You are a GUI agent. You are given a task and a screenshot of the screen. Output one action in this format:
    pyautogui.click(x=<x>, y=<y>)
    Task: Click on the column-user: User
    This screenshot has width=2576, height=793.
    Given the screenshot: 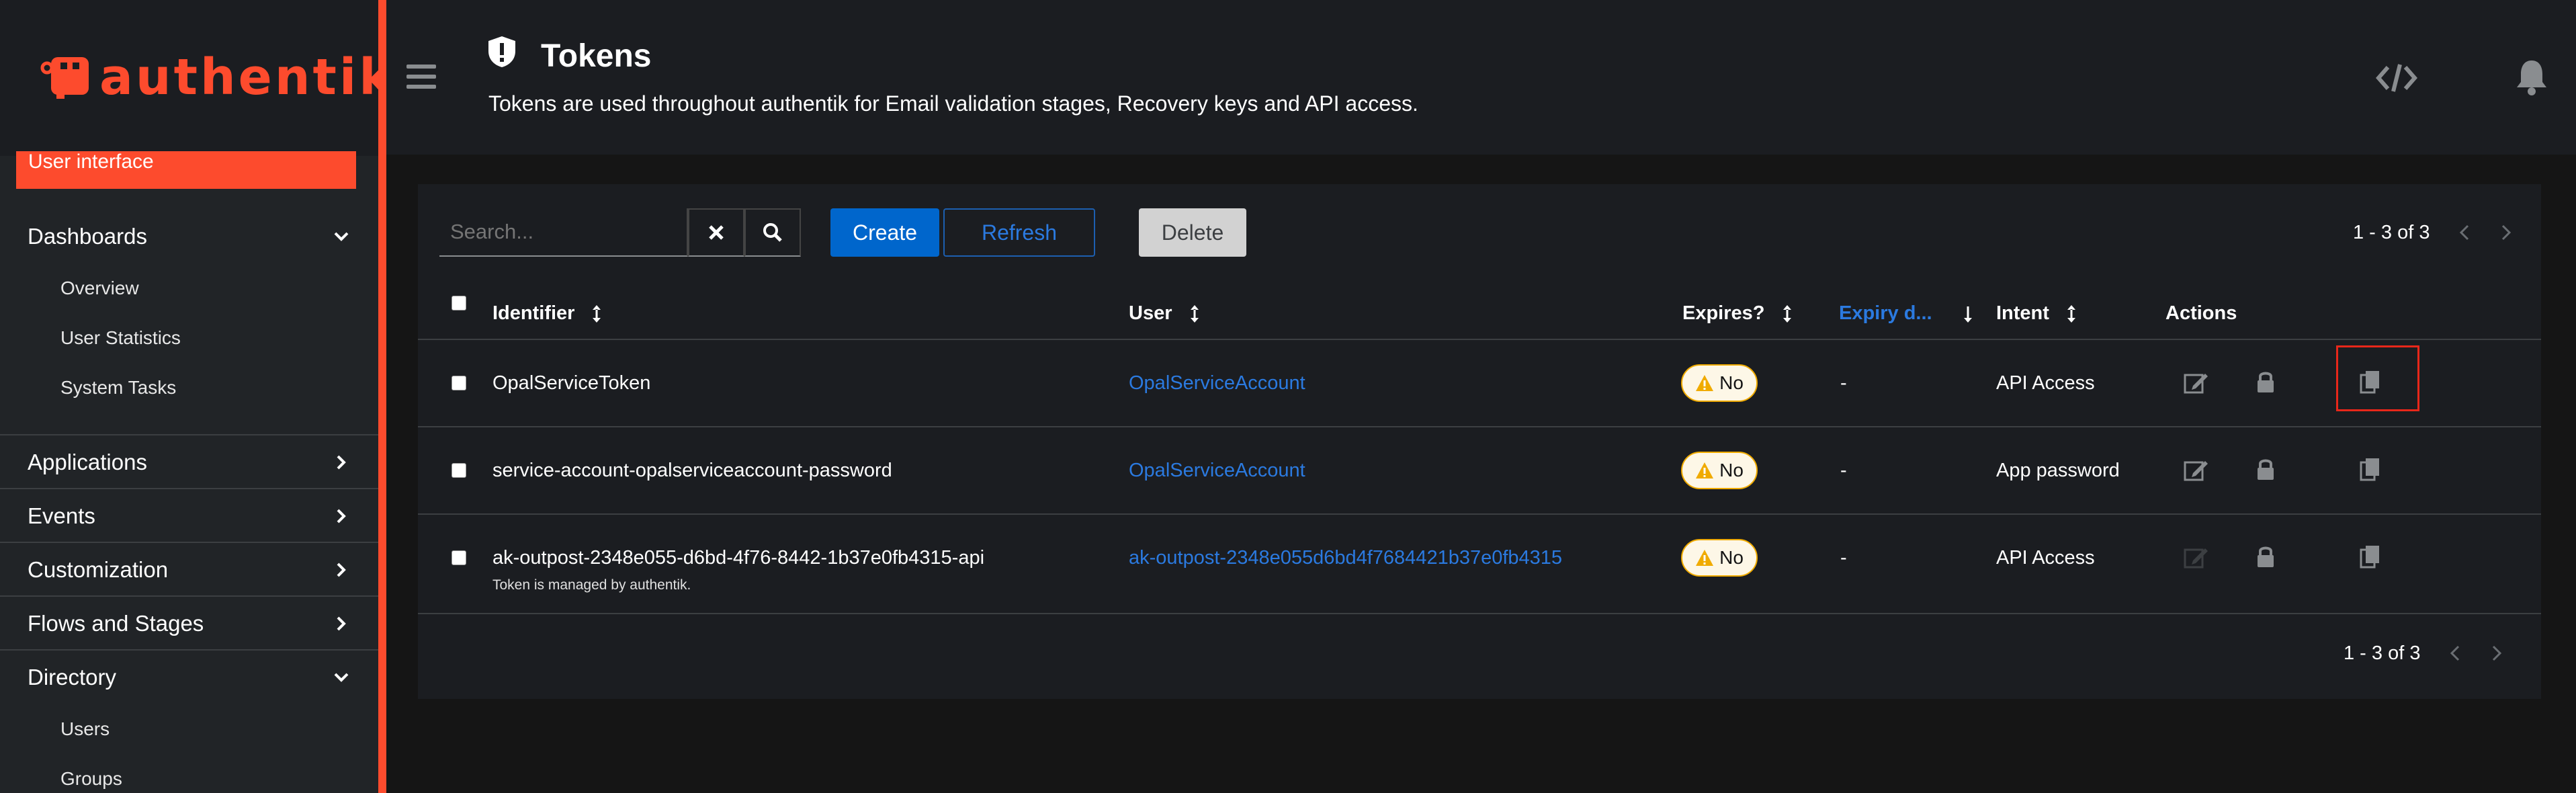 What is the action you would take?
    pyautogui.click(x=1165, y=313)
    